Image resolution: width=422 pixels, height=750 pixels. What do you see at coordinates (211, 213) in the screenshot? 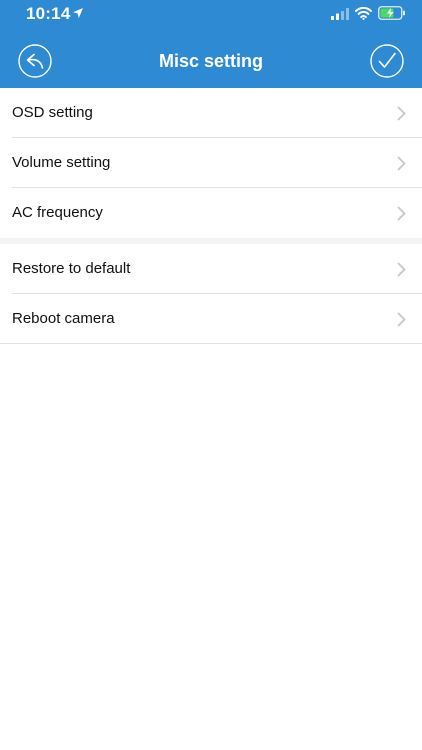
I see `ac-frequency-row: AC frequency` at bounding box center [211, 213].